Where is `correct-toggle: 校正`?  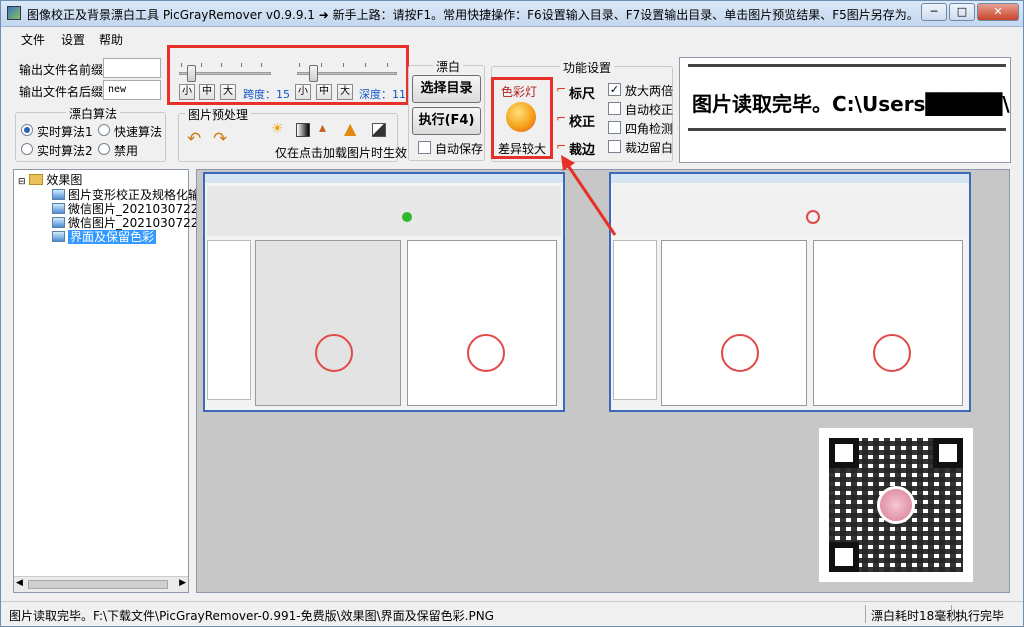 correct-toggle: 校正 is located at coordinates (582, 120).